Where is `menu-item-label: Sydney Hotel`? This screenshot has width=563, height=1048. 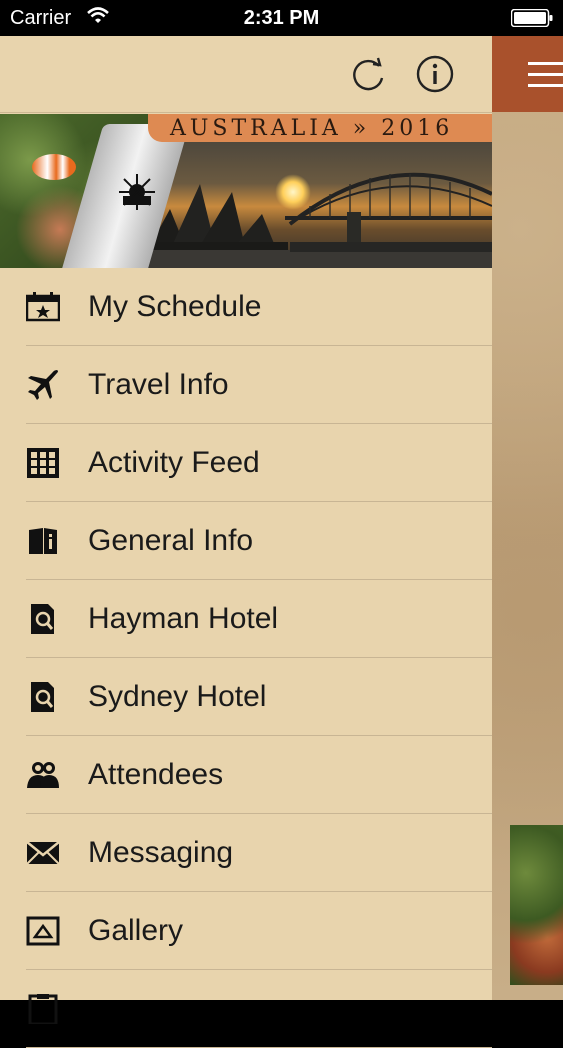 menu-item-label: Sydney Hotel is located at coordinates (177, 696).